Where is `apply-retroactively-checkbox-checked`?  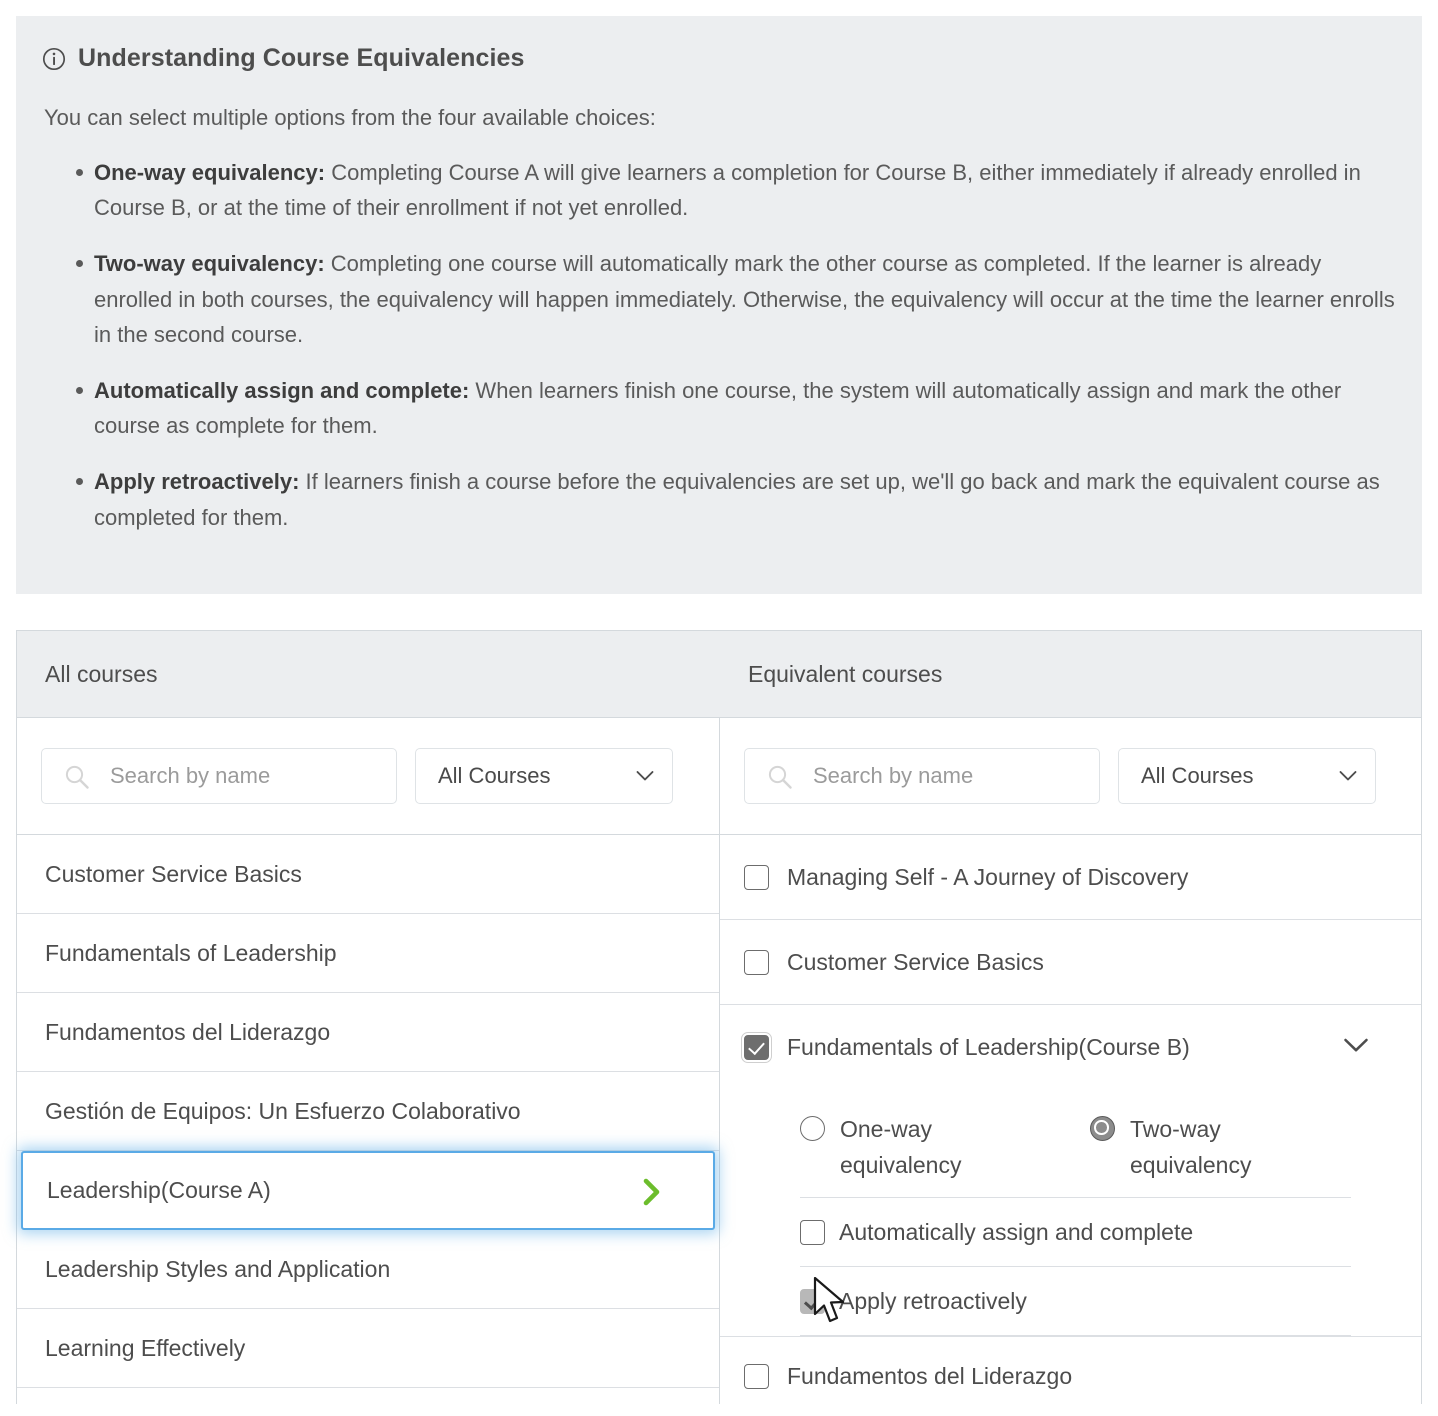
apply-retroactively-checkbox-checked is located at coordinates (812, 1301).